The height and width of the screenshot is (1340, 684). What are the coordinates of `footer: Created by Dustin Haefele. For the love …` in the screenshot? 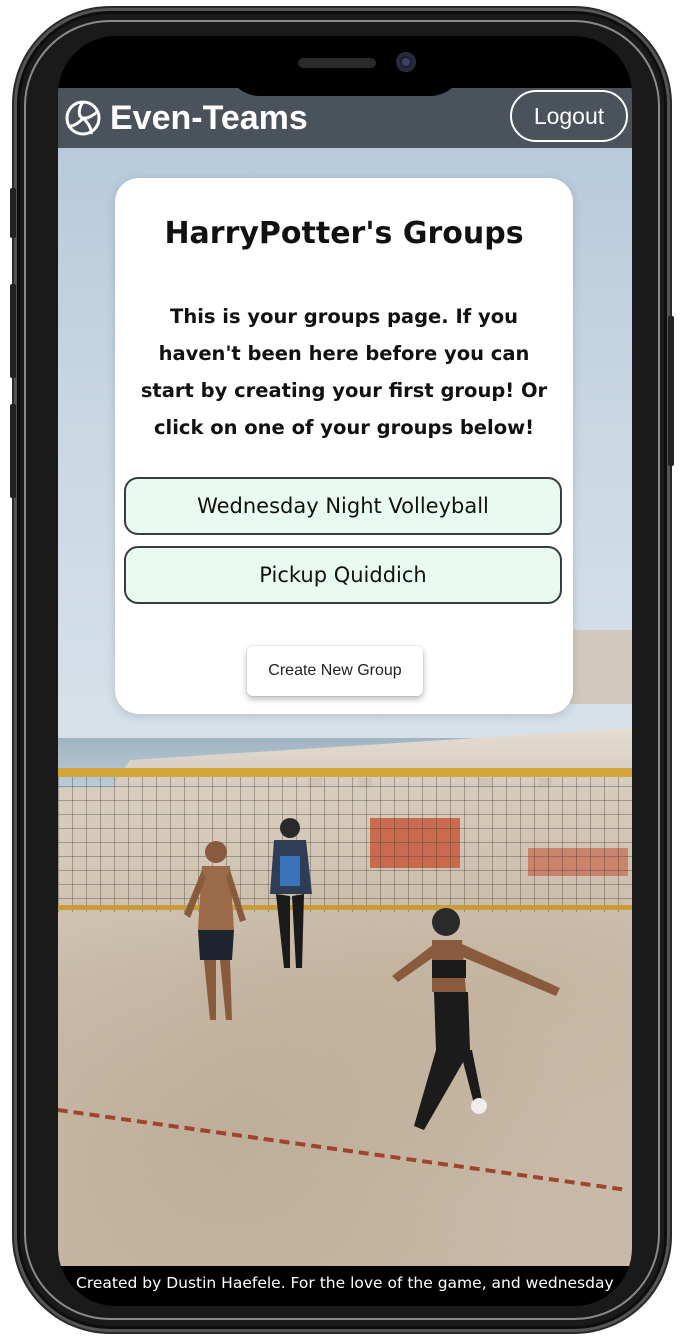 It's located at (345, 1286).